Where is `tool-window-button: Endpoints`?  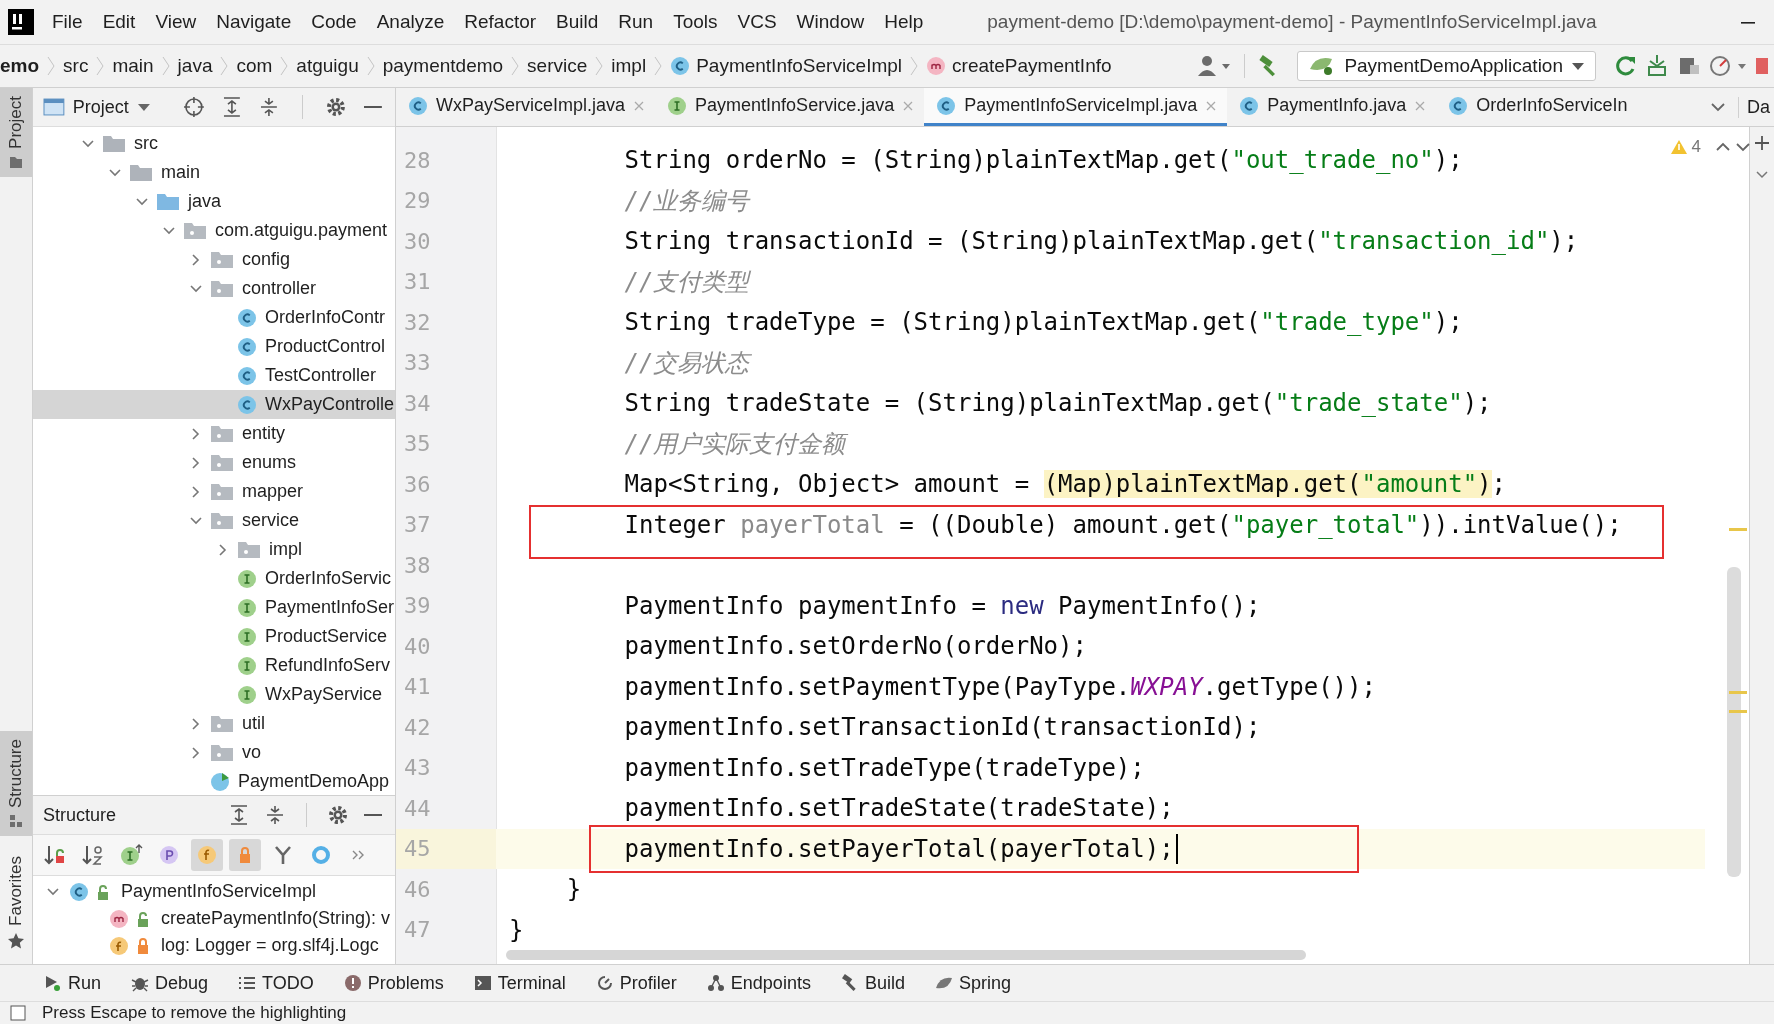 tool-window-button: Endpoints is located at coordinates (758, 983).